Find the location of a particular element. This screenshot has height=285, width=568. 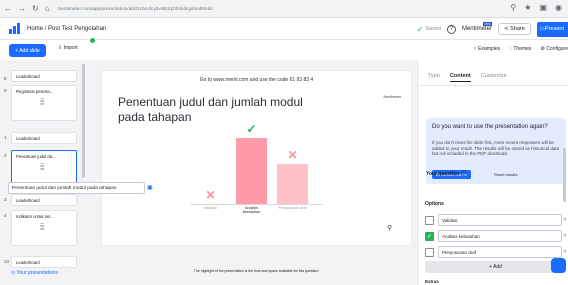

slide-number: 2 is located at coordinates (5, 155).